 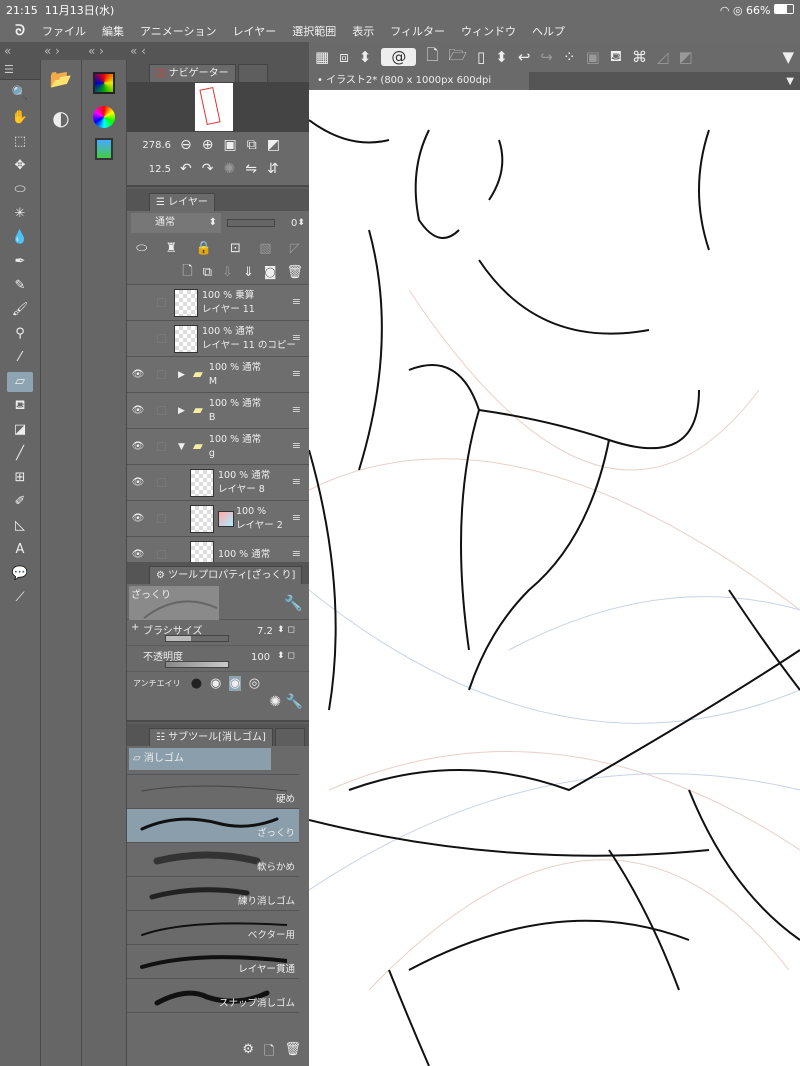 I want to click on layer-row: 👁 ▼ ▰ 100 % 通常 g ≡, so click(x=218, y=447).